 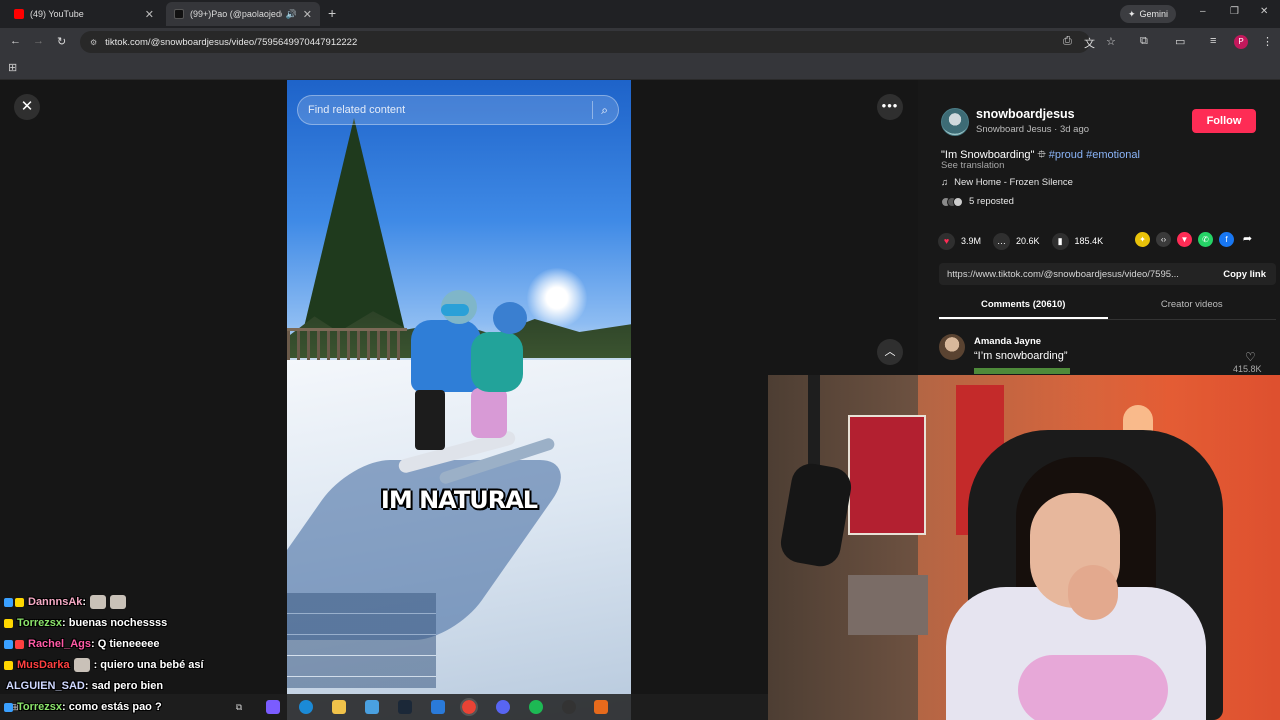 What do you see at coordinates (1016, 241) in the screenshot?
I see `comment-button: … 20.6K` at bounding box center [1016, 241].